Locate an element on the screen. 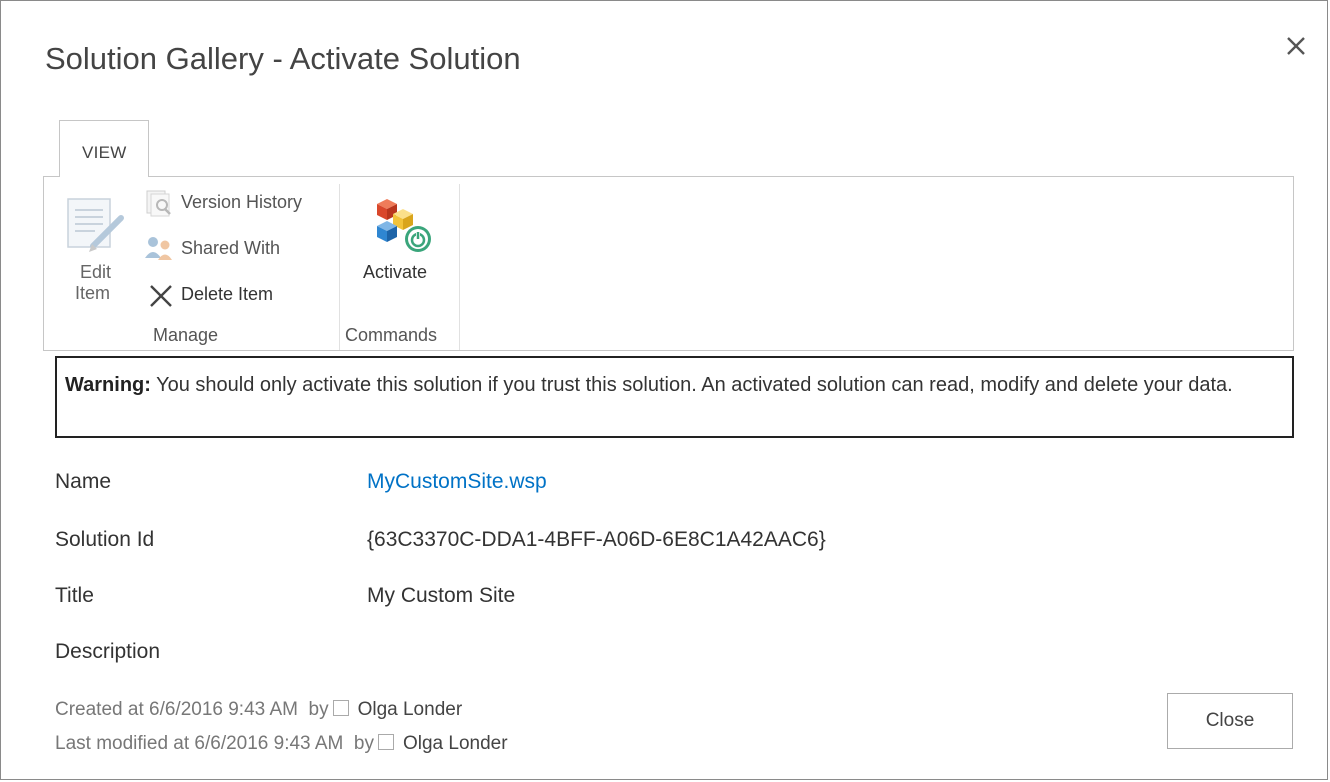 This screenshot has height=782, width=1330. version-history-label: Version History is located at coordinates (242, 202).